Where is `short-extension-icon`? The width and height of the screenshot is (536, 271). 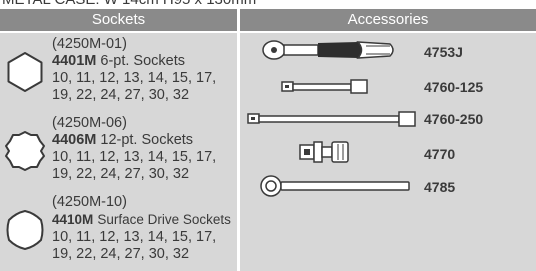
short-extension-icon is located at coordinates (324, 86).